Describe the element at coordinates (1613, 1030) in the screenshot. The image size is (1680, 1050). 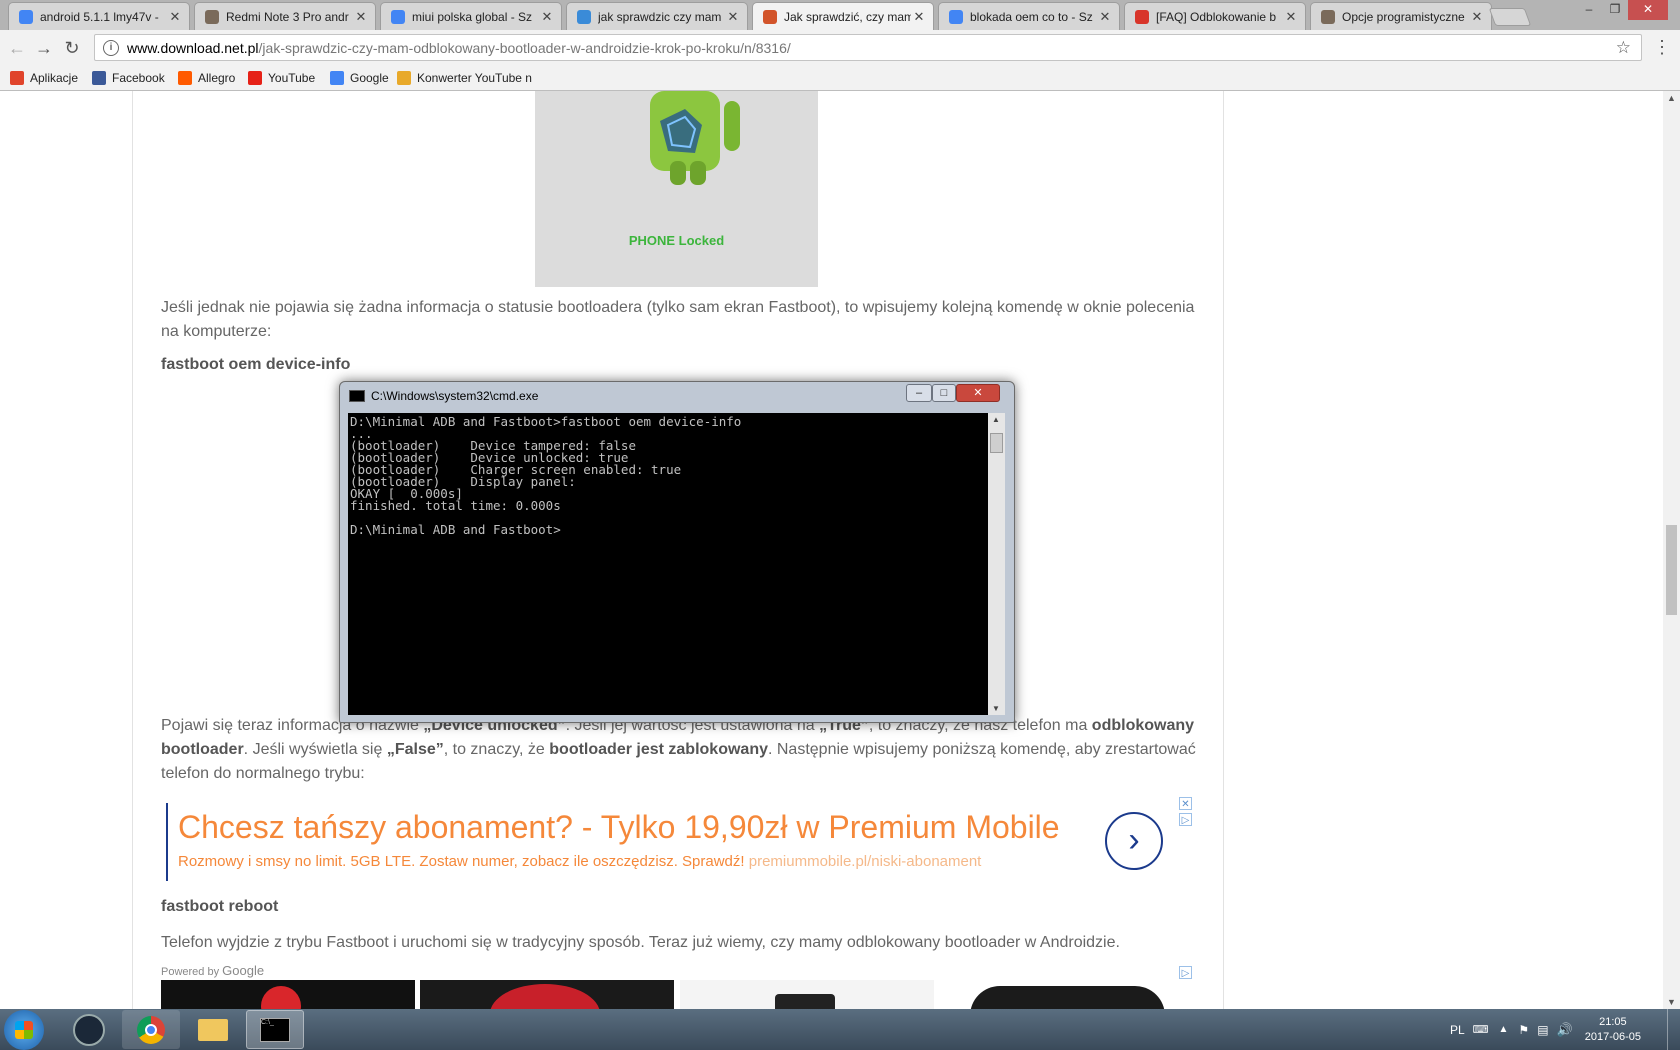
I see `clock: 21:05 2017-06-05` at that location.